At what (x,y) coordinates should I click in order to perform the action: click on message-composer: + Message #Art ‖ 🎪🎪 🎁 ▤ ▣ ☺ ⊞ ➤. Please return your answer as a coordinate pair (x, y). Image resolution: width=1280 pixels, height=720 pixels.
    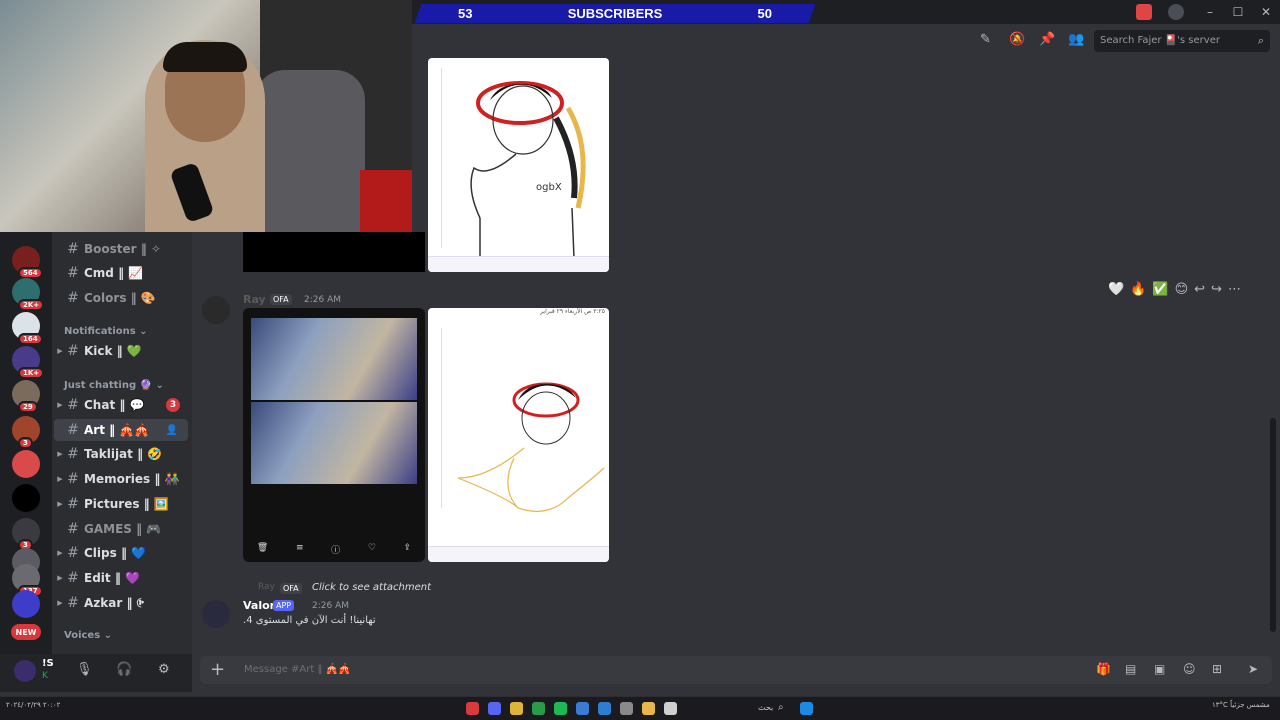
    Looking at the image, I should click on (736, 670).